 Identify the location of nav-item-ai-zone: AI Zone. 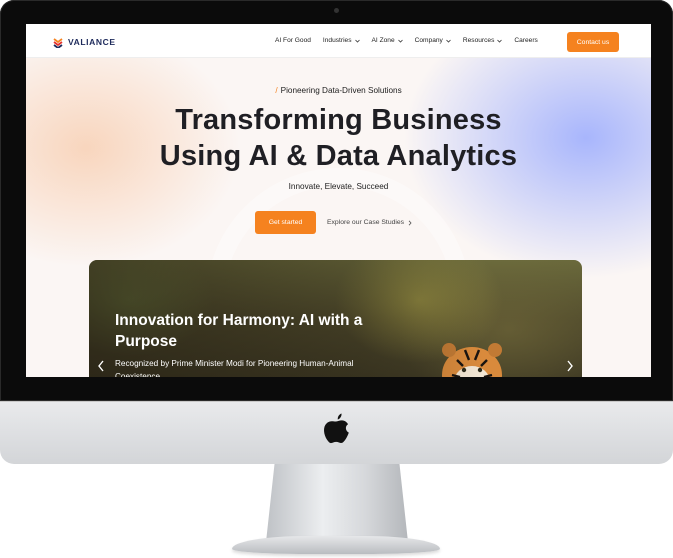
(387, 40).